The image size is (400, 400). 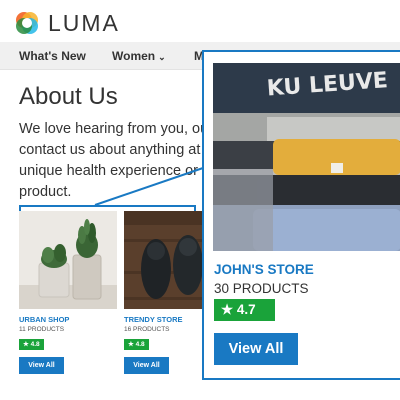 What do you see at coordinates (68, 96) in the screenshot?
I see `page-title: About Us` at bounding box center [68, 96].